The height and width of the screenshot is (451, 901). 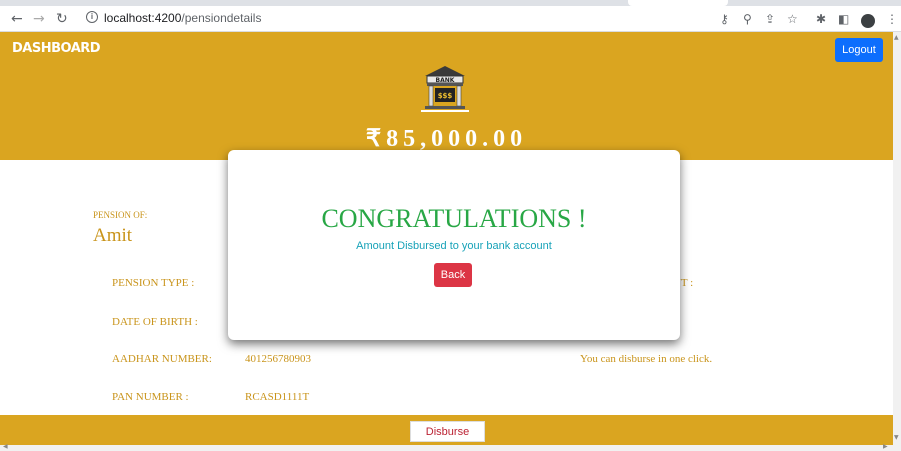 What do you see at coordinates (385, 19) in the screenshot?
I see `address-bar: i localhost:4200/pensiondetails` at bounding box center [385, 19].